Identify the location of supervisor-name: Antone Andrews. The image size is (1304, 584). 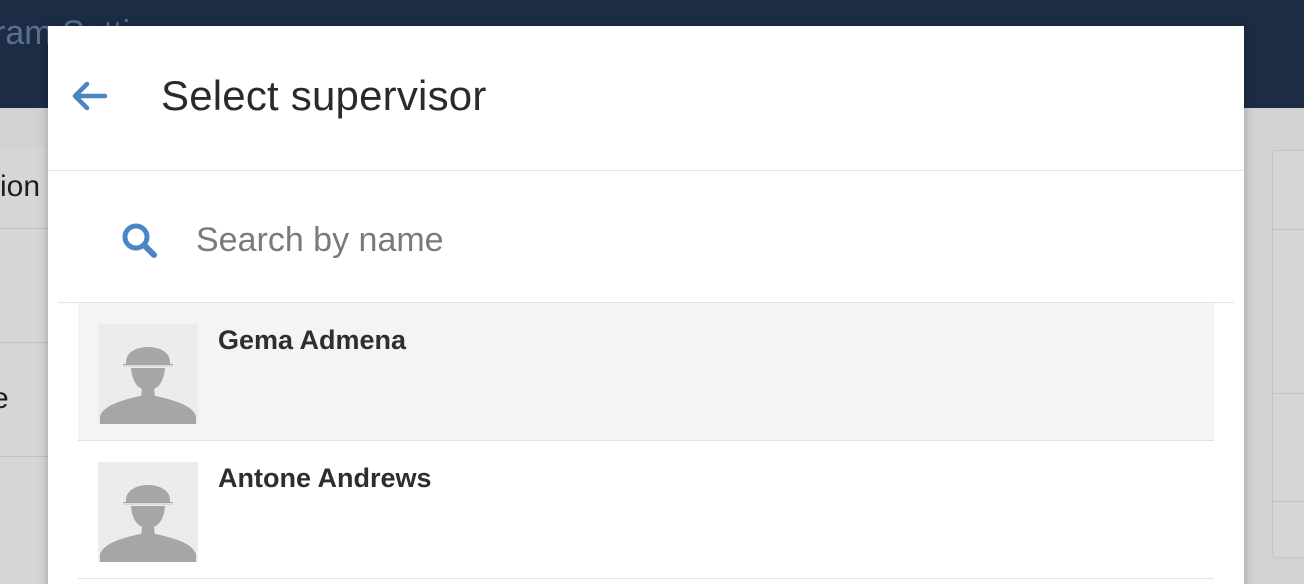
(325, 478).